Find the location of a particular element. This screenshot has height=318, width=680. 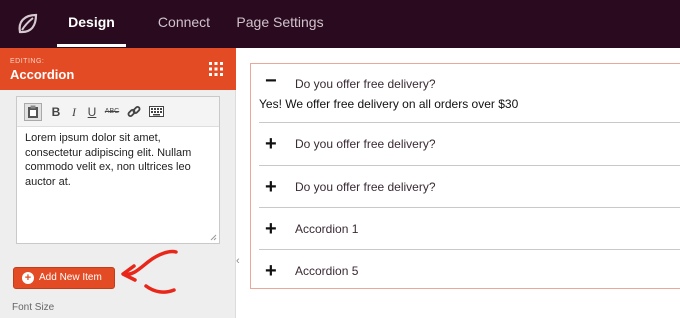

accordion-item-title: Accordion 5 is located at coordinates (326, 271).